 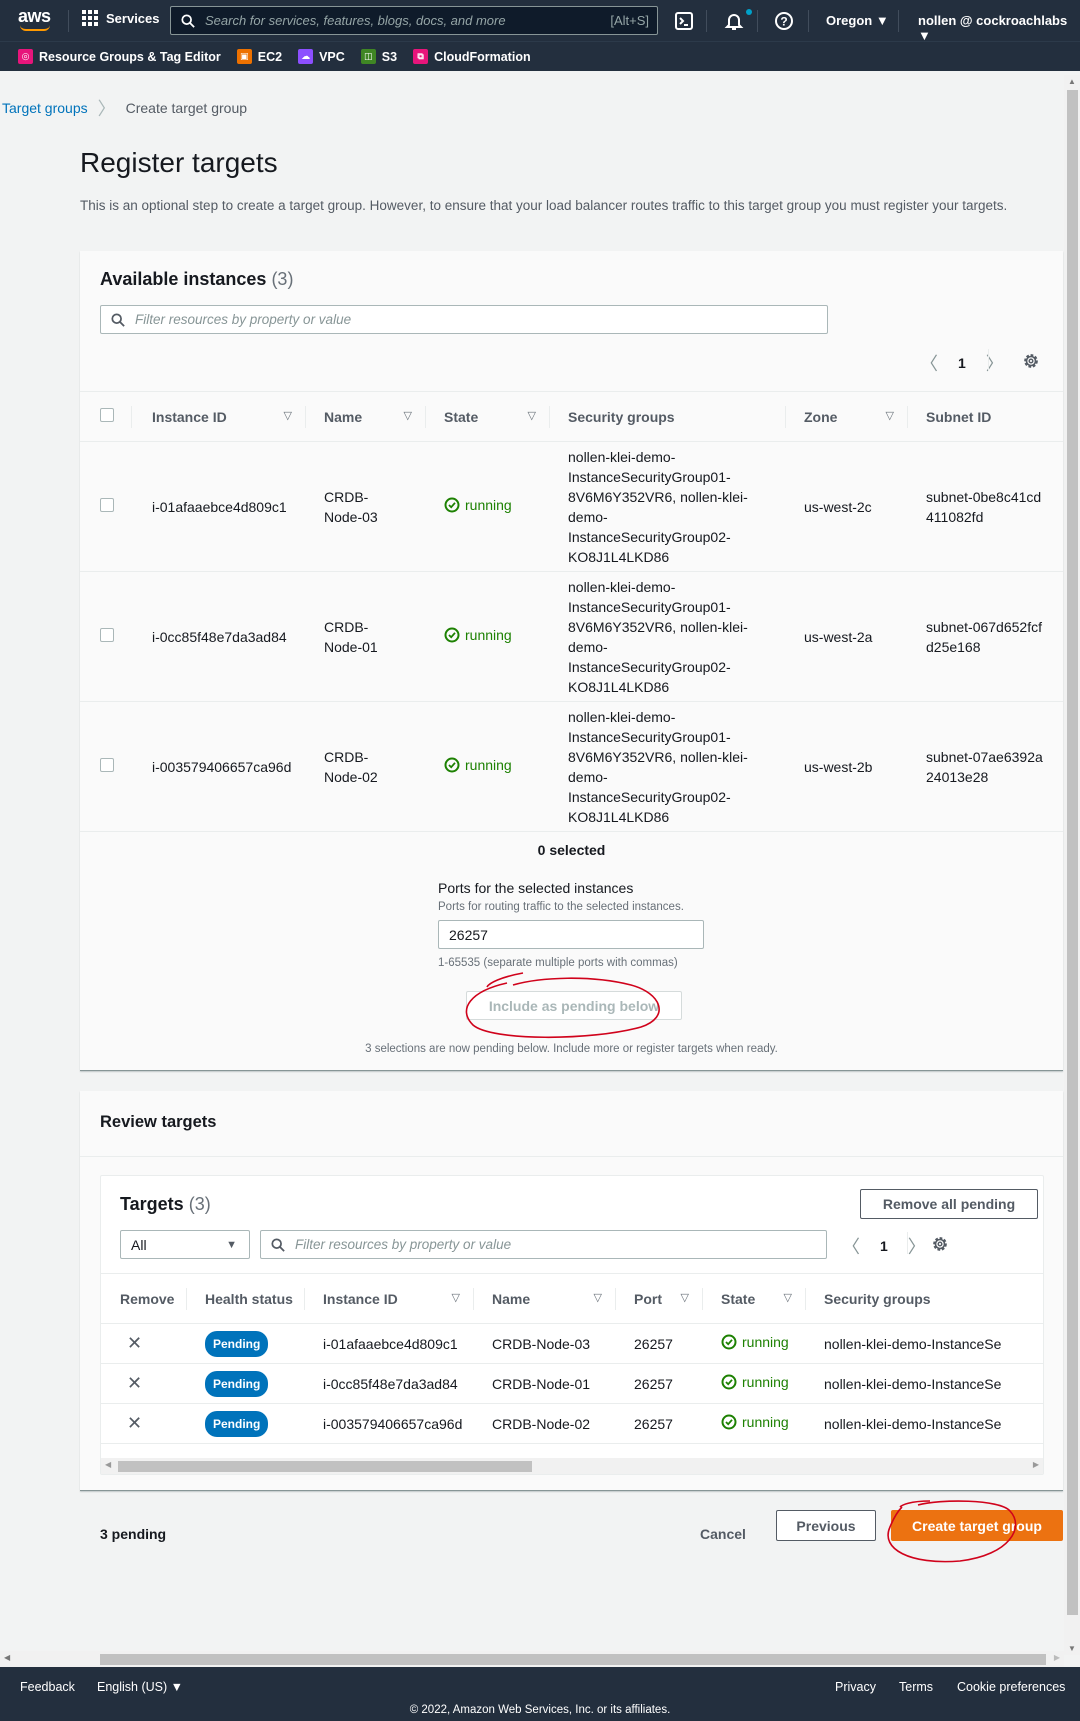 What do you see at coordinates (121, 18) in the screenshot?
I see `services-menu-button: Services` at bounding box center [121, 18].